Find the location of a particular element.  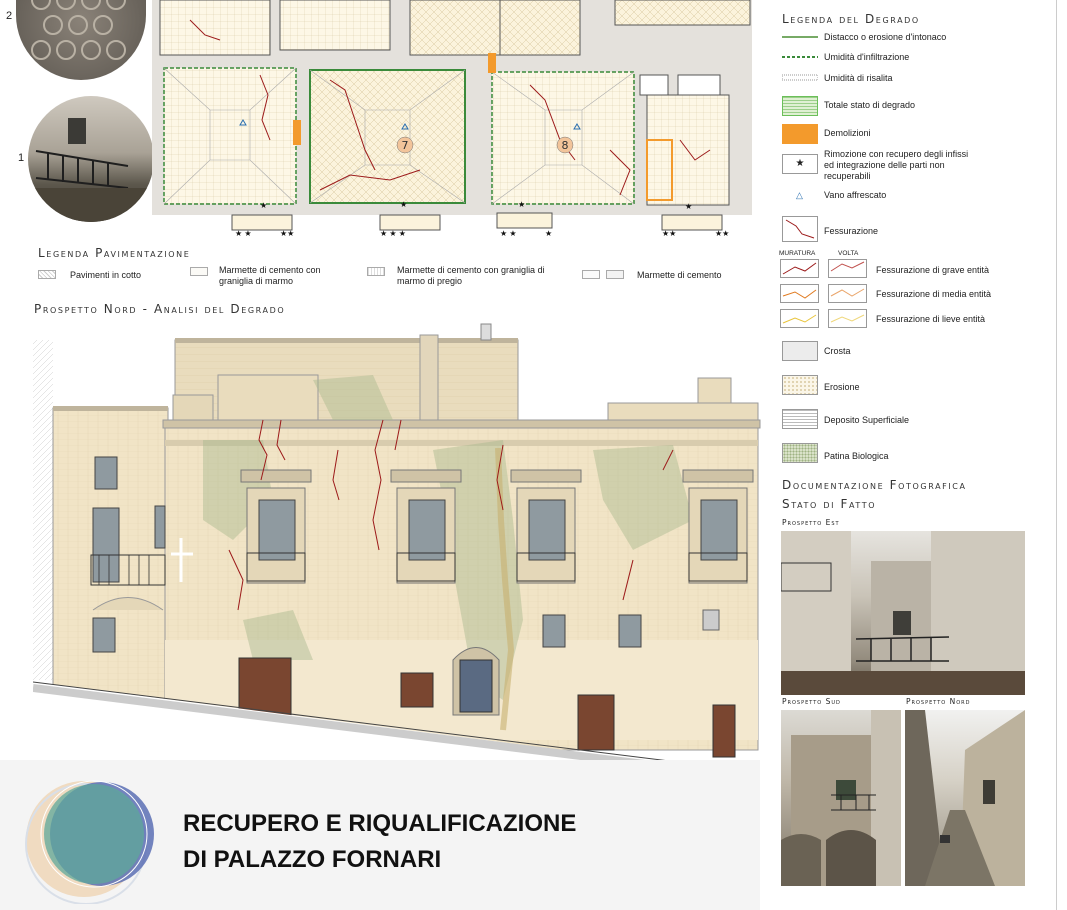

photo-prospetto-est is located at coordinates (903, 613).